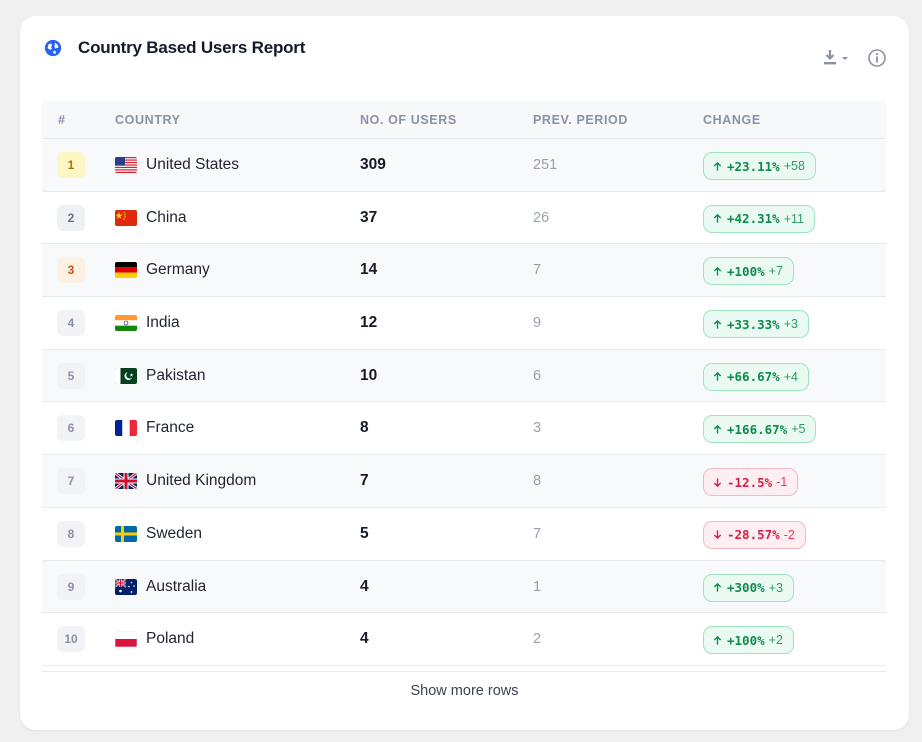 The height and width of the screenshot is (742, 922). What do you see at coordinates (464, 669) in the screenshot?
I see `table-divider` at bounding box center [464, 669].